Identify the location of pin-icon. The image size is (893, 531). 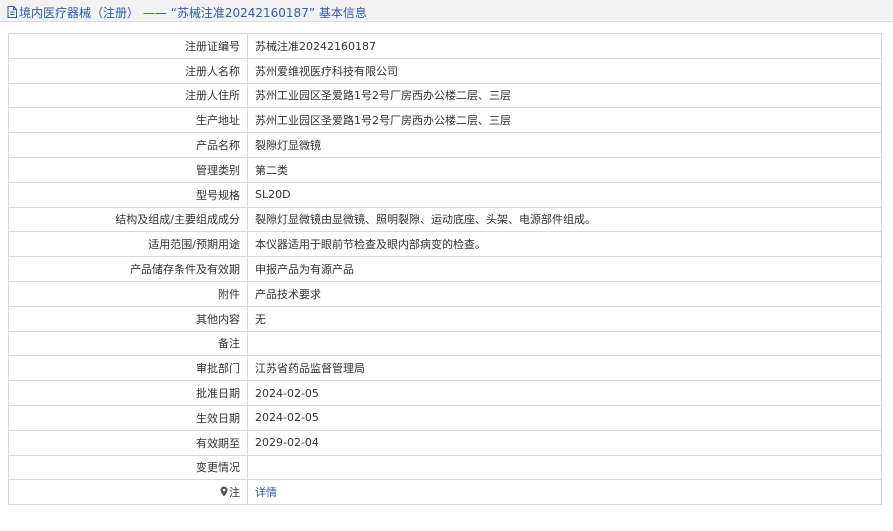
(224, 493).